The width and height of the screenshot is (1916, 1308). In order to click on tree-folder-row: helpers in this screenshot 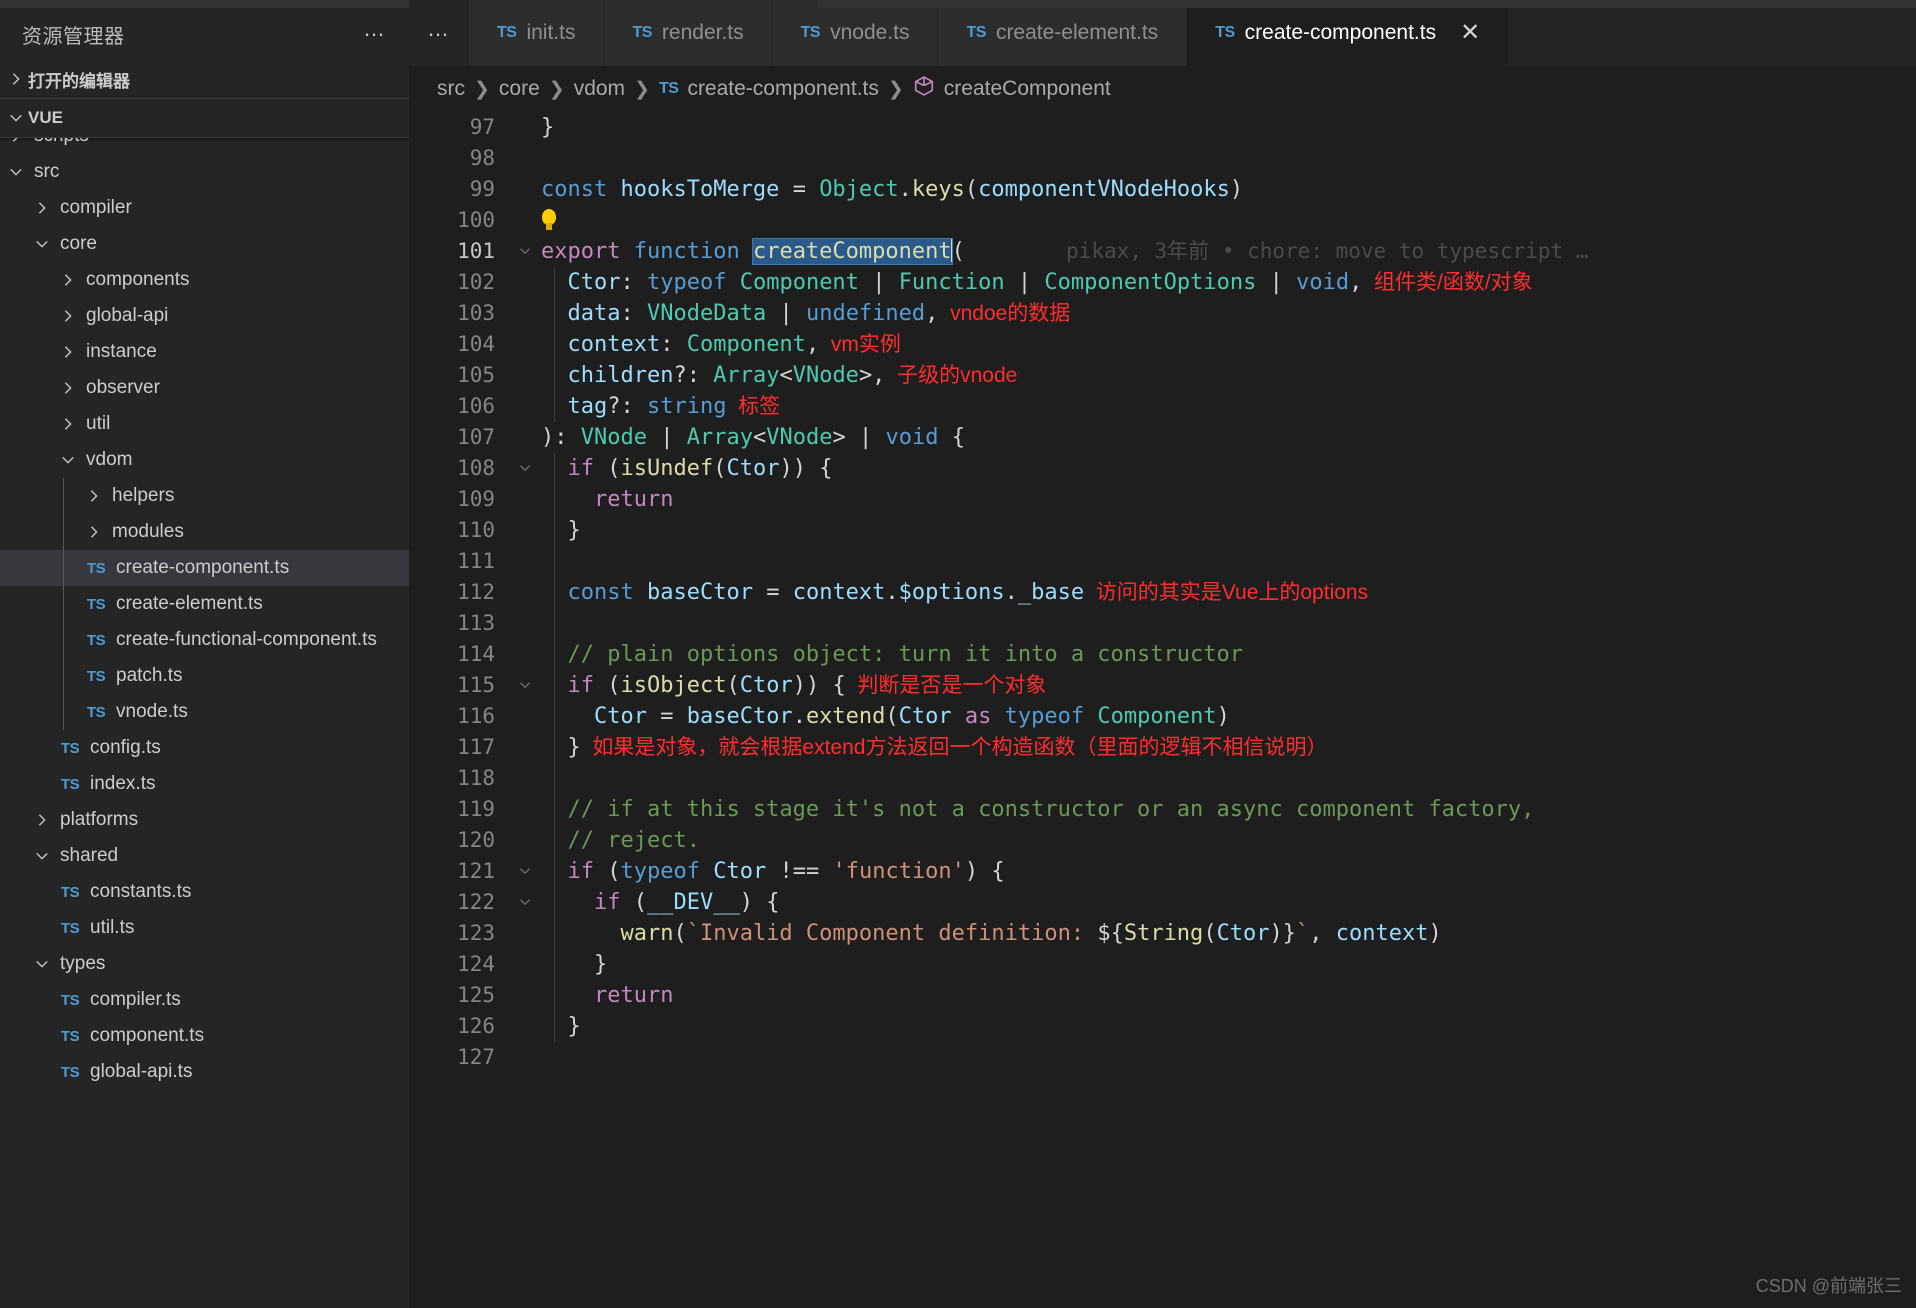, I will do `click(204, 496)`.